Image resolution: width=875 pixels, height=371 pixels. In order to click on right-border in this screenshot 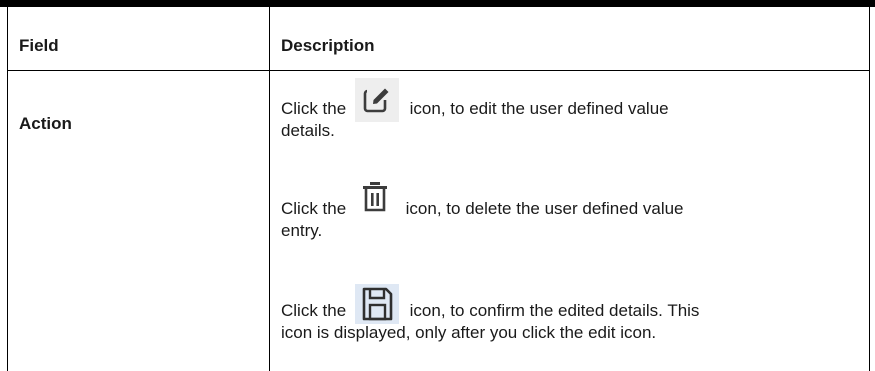, I will do `click(869, 189)`.